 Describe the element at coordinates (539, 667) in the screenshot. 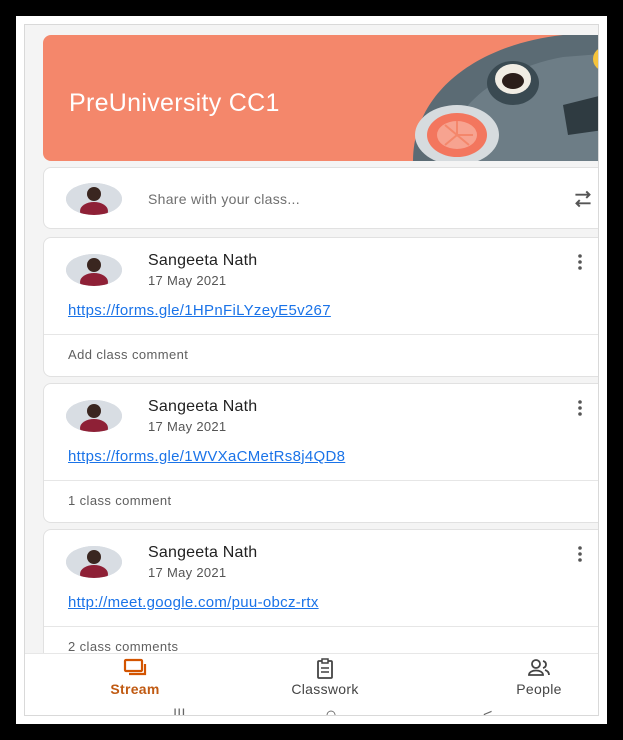

I see `people-icon` at that location.